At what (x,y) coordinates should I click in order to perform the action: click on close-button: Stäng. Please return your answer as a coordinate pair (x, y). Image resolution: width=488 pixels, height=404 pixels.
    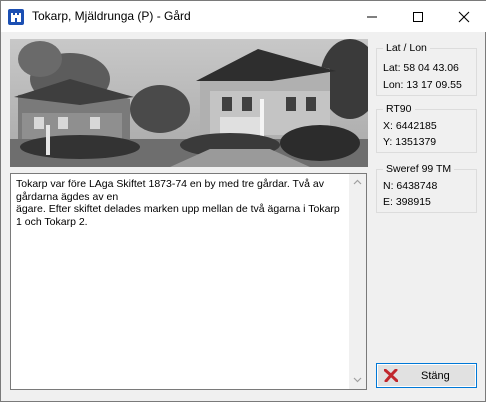
    Looking at the image, I should click on (426, 375).